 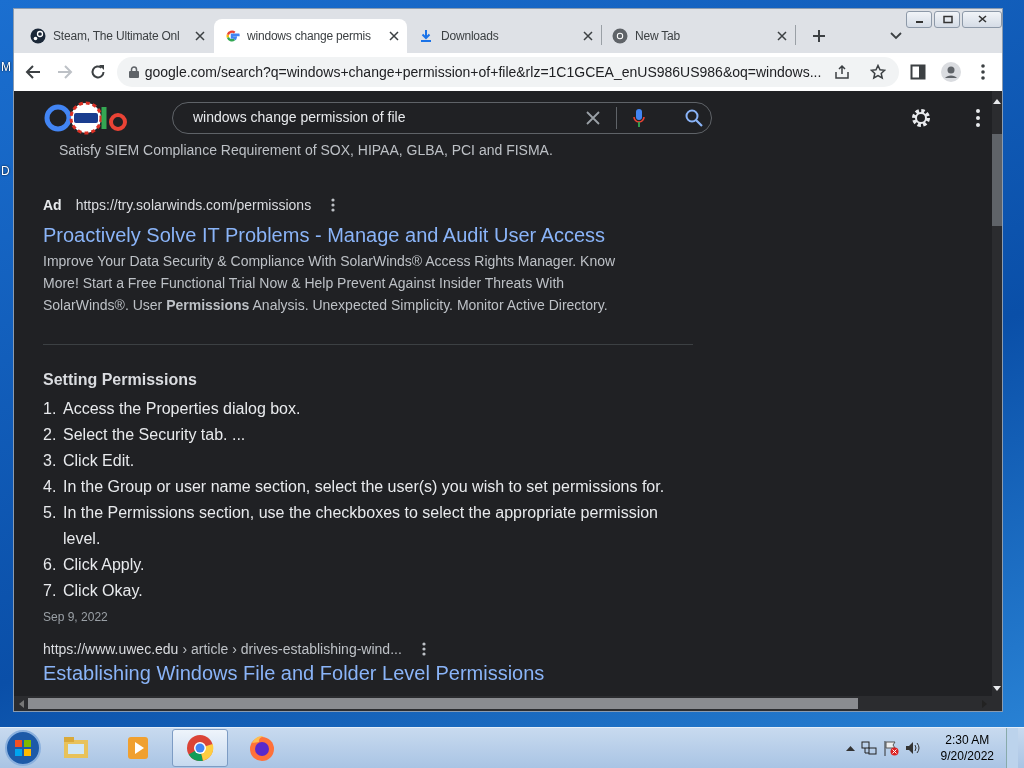 What do you see at coordinates (52, 205) in the screenshot?
I see `ad-label: Ad` at bounding box center [52, 205].